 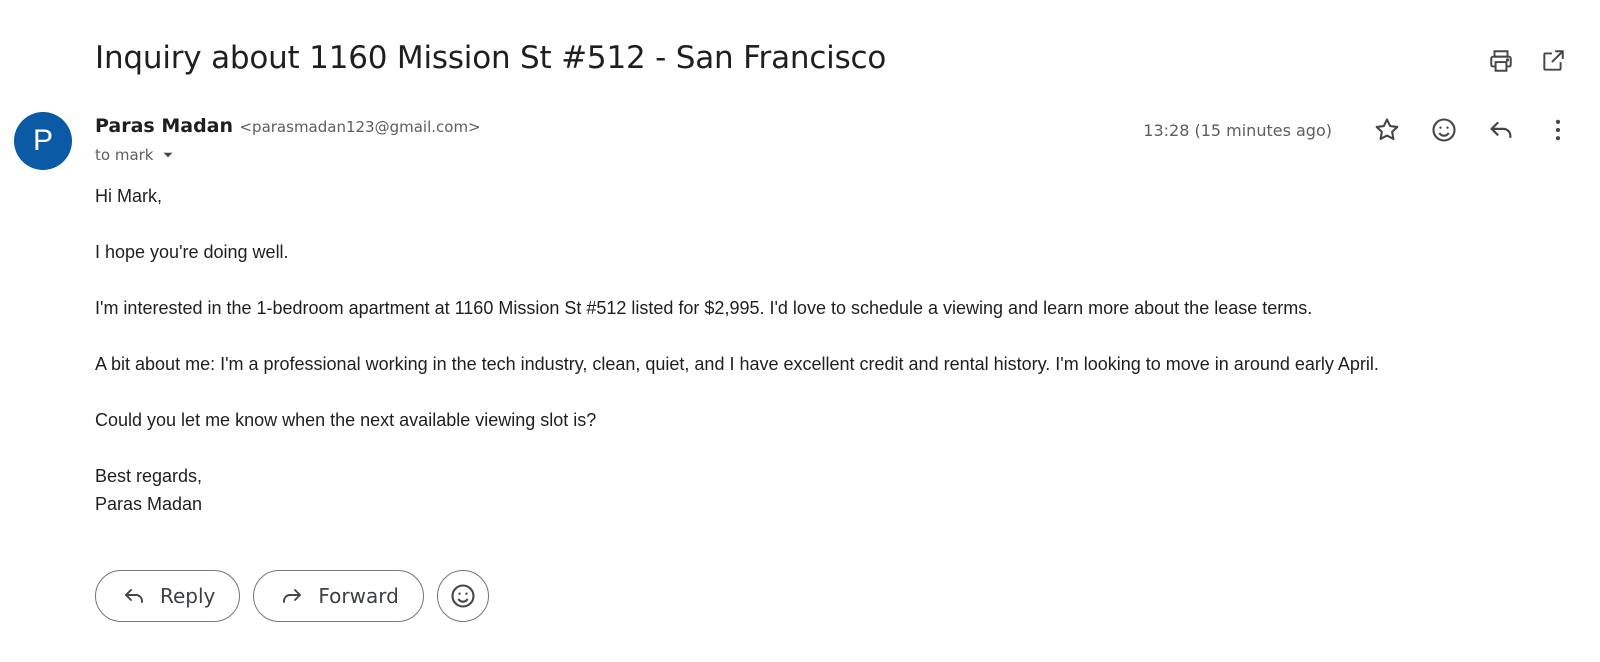 What do you see at coordinates (149, 476) in the screenshot?
I see `body-signoff: Best regards,` at bounding box center [149, 476].